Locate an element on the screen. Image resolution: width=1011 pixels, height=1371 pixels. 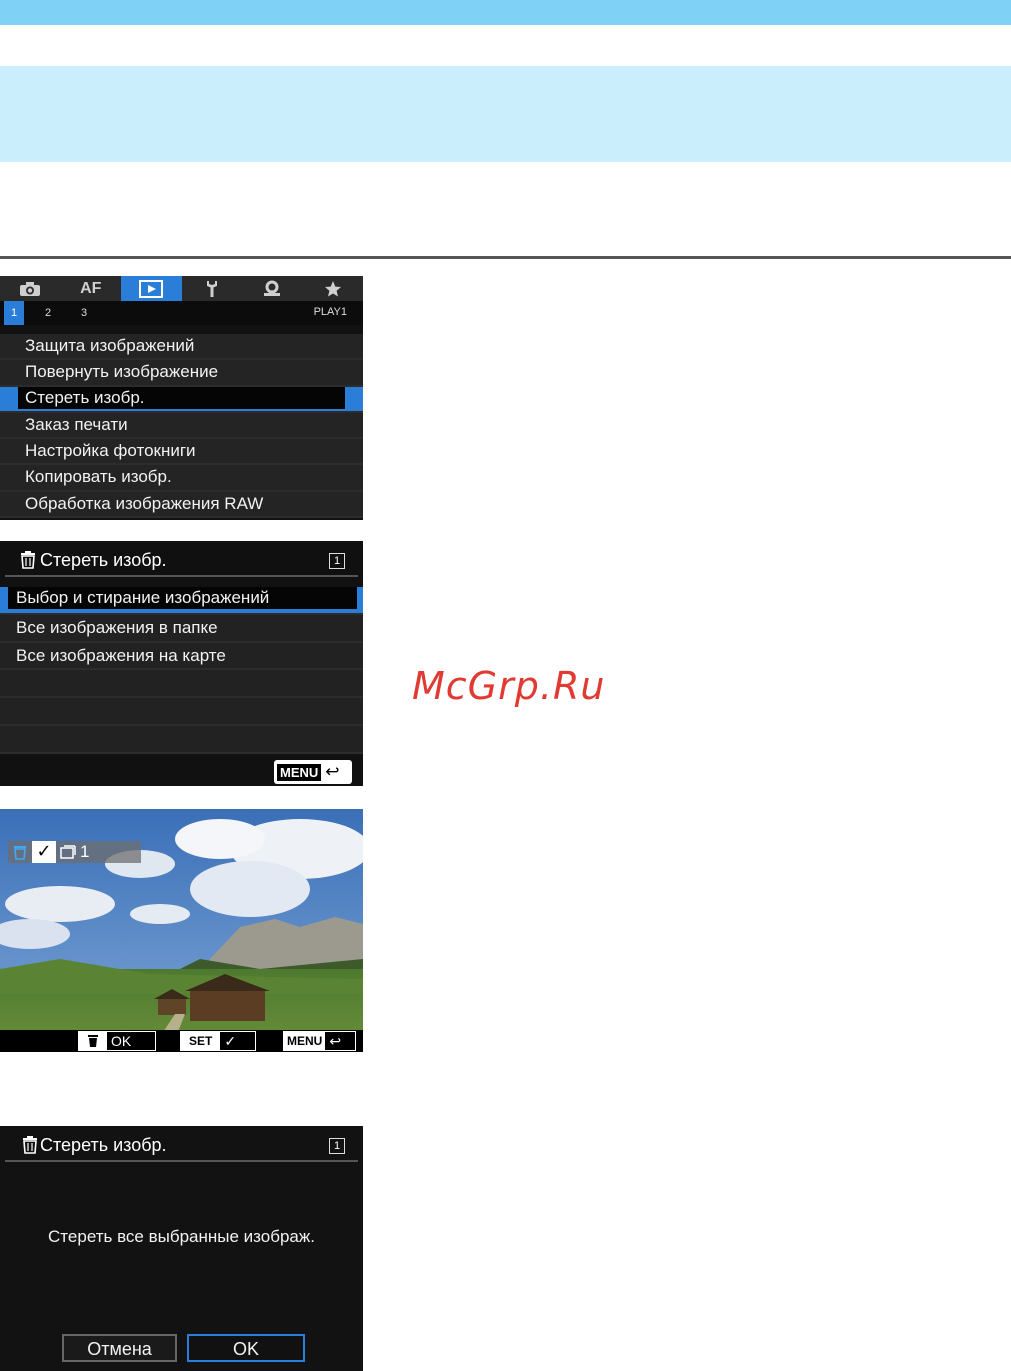
wrench-icon is located at coordinates (211, 288).